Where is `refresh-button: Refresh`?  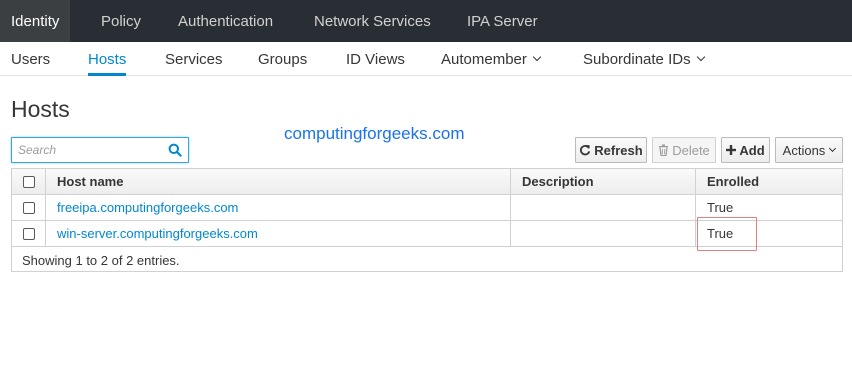
refresh-button: Refresh is located at coordinates (611, 150).